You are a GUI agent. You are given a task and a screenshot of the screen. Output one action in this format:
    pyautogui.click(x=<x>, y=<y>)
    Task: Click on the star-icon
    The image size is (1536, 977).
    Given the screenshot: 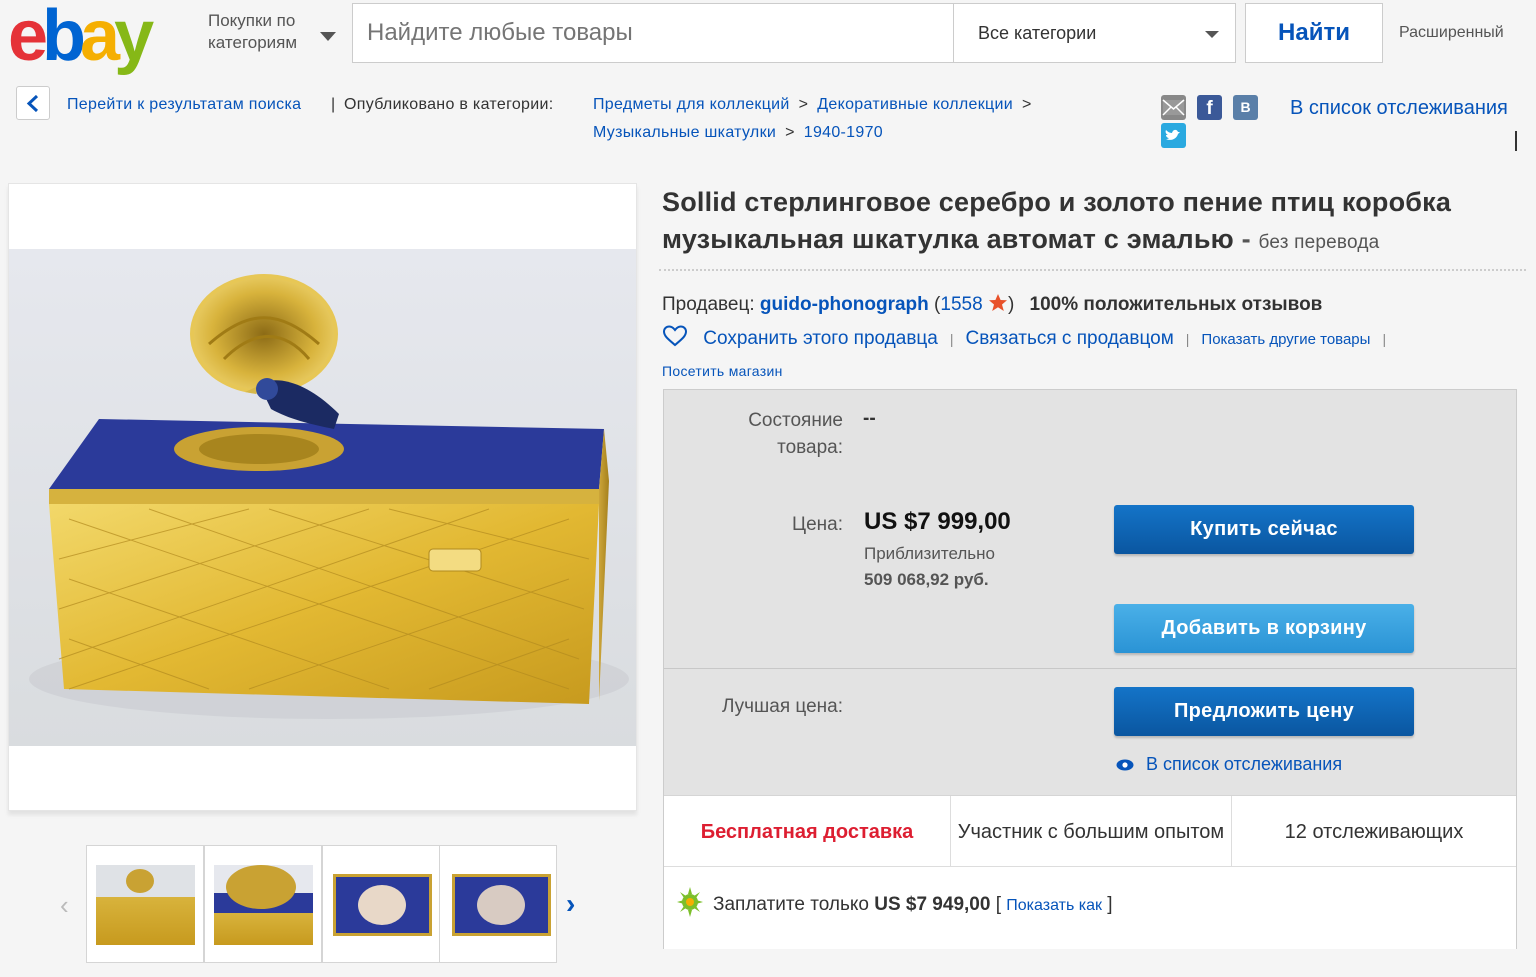 What is the action you would take?
    pyautogui.click(x=997, y=302)
    